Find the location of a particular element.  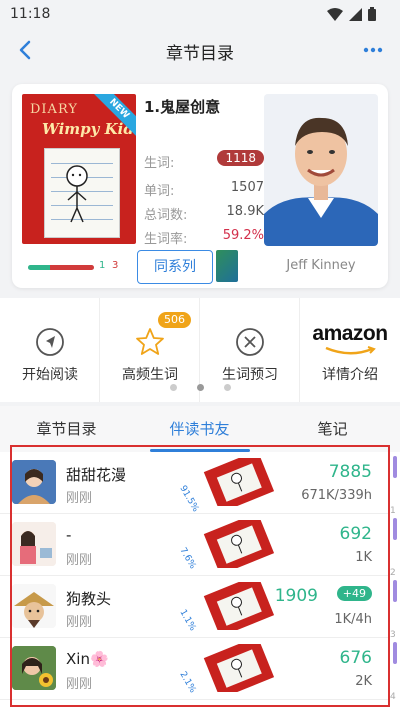

action-label: 生词预习 is located at coordinates (250, 375).